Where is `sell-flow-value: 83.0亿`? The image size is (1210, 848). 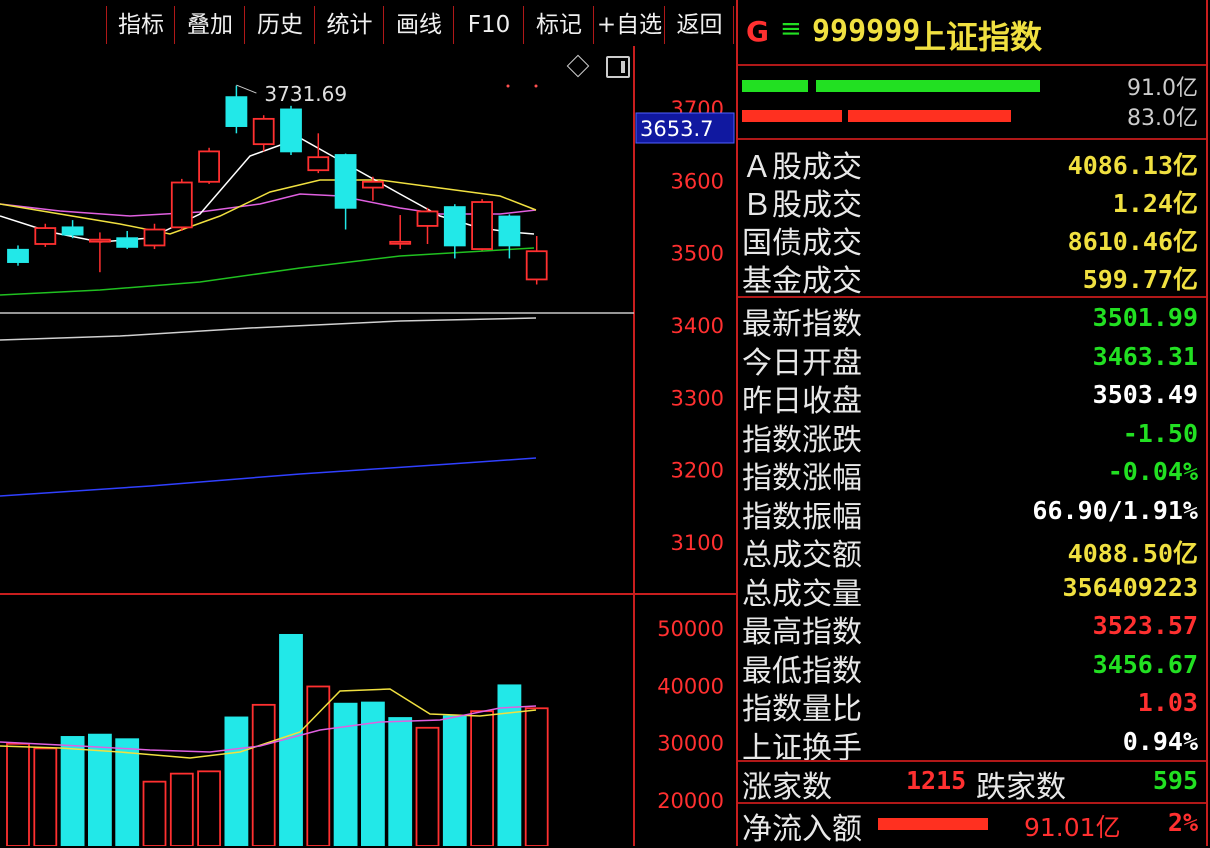
sell-flow-value: 83.0亿 is located at coordinates (1162, 118).